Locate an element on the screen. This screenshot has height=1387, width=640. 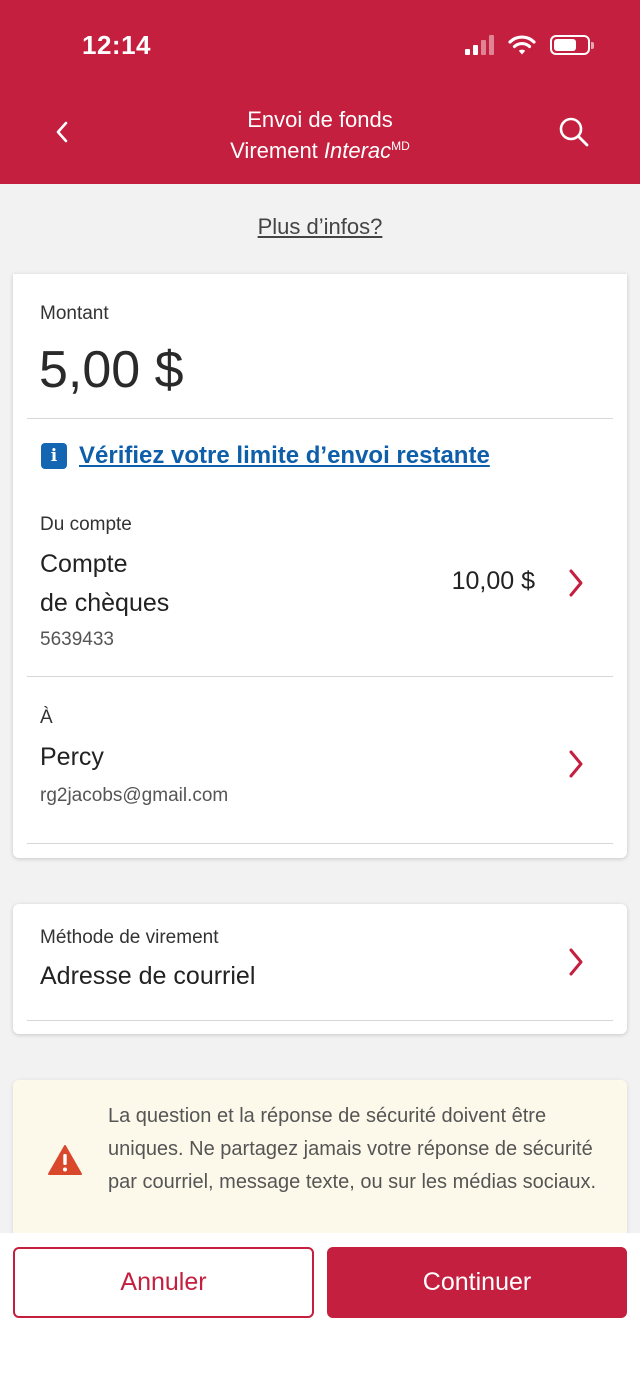
trademark-mark: MD is located at coordinates (400, 146).